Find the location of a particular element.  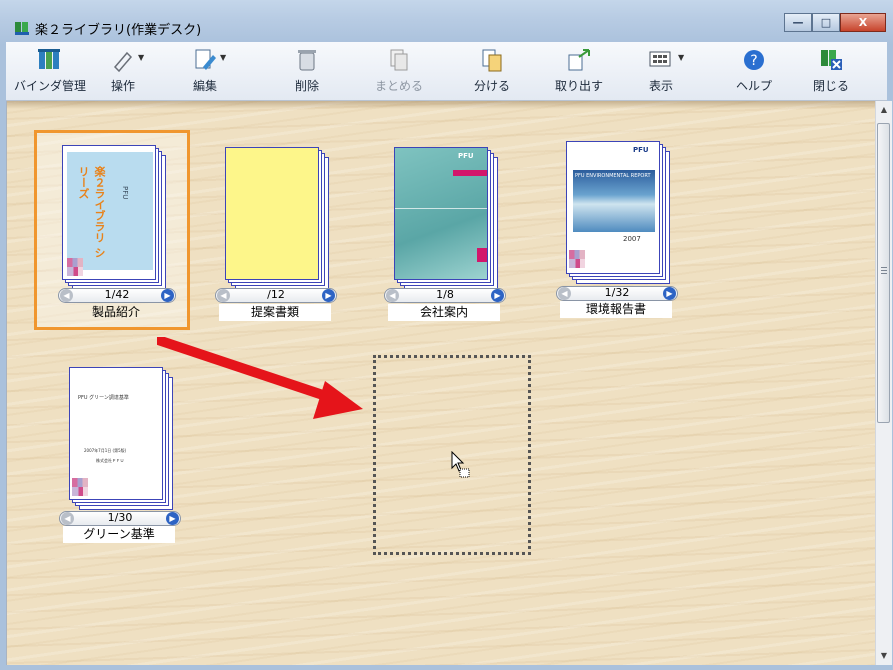

binder-company-guide: PFU ◀ 1/8 ▶ 会社案内 is located at coordinates (454, 235).